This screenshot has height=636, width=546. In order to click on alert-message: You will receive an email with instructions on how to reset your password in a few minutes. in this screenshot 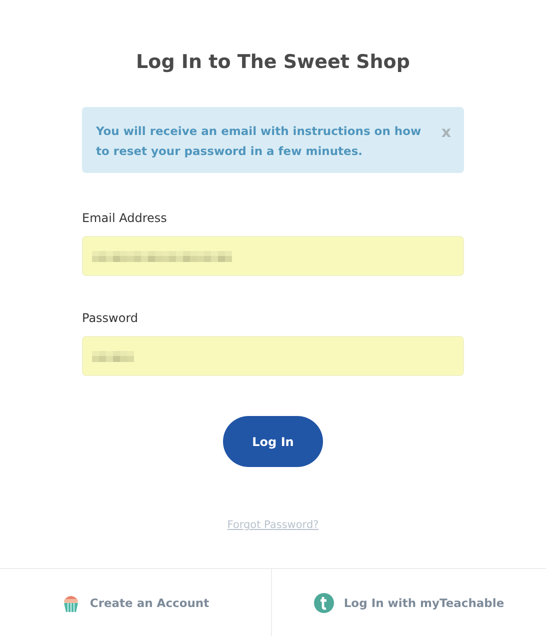, I will do `click(259, 141)`.